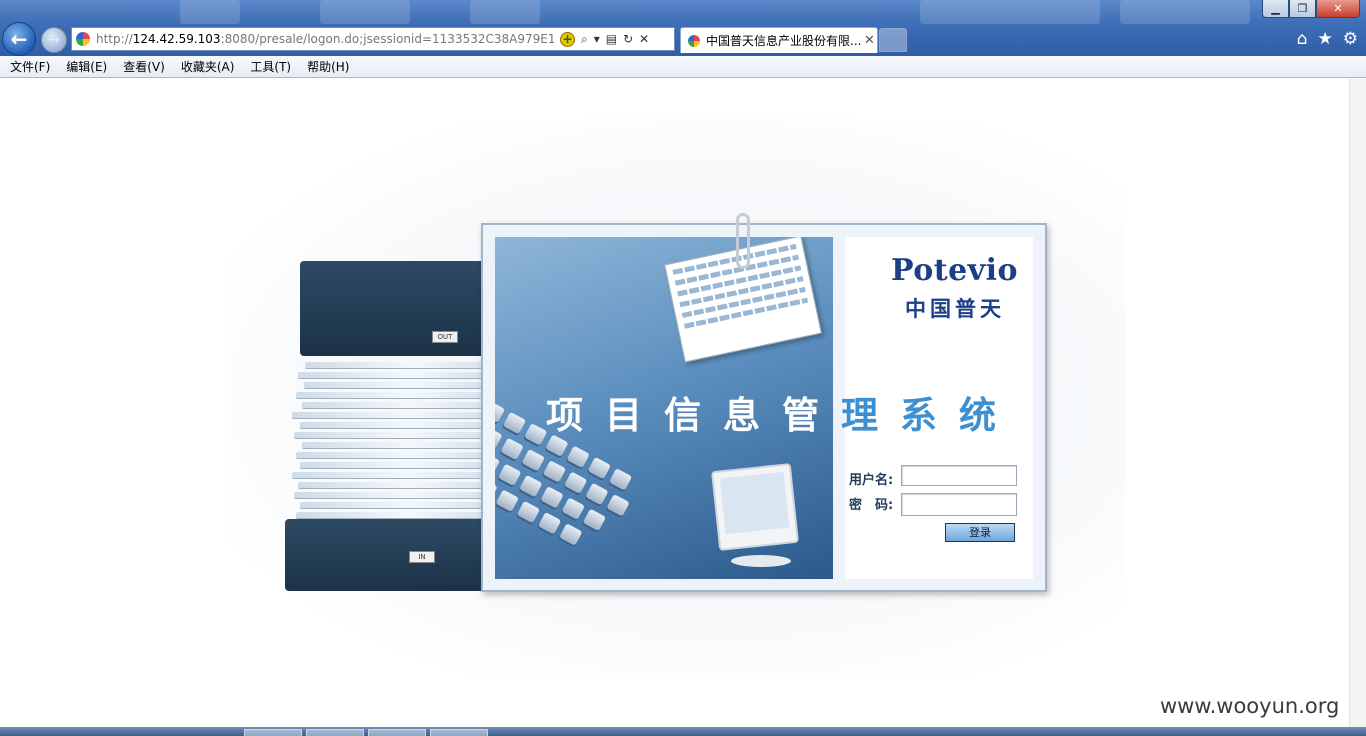 The width and height of the screenshot is (1366, 736). Describe the element at coordinates (694, 40) in the screenshot. I see `tab-favicon-icon` at that location.